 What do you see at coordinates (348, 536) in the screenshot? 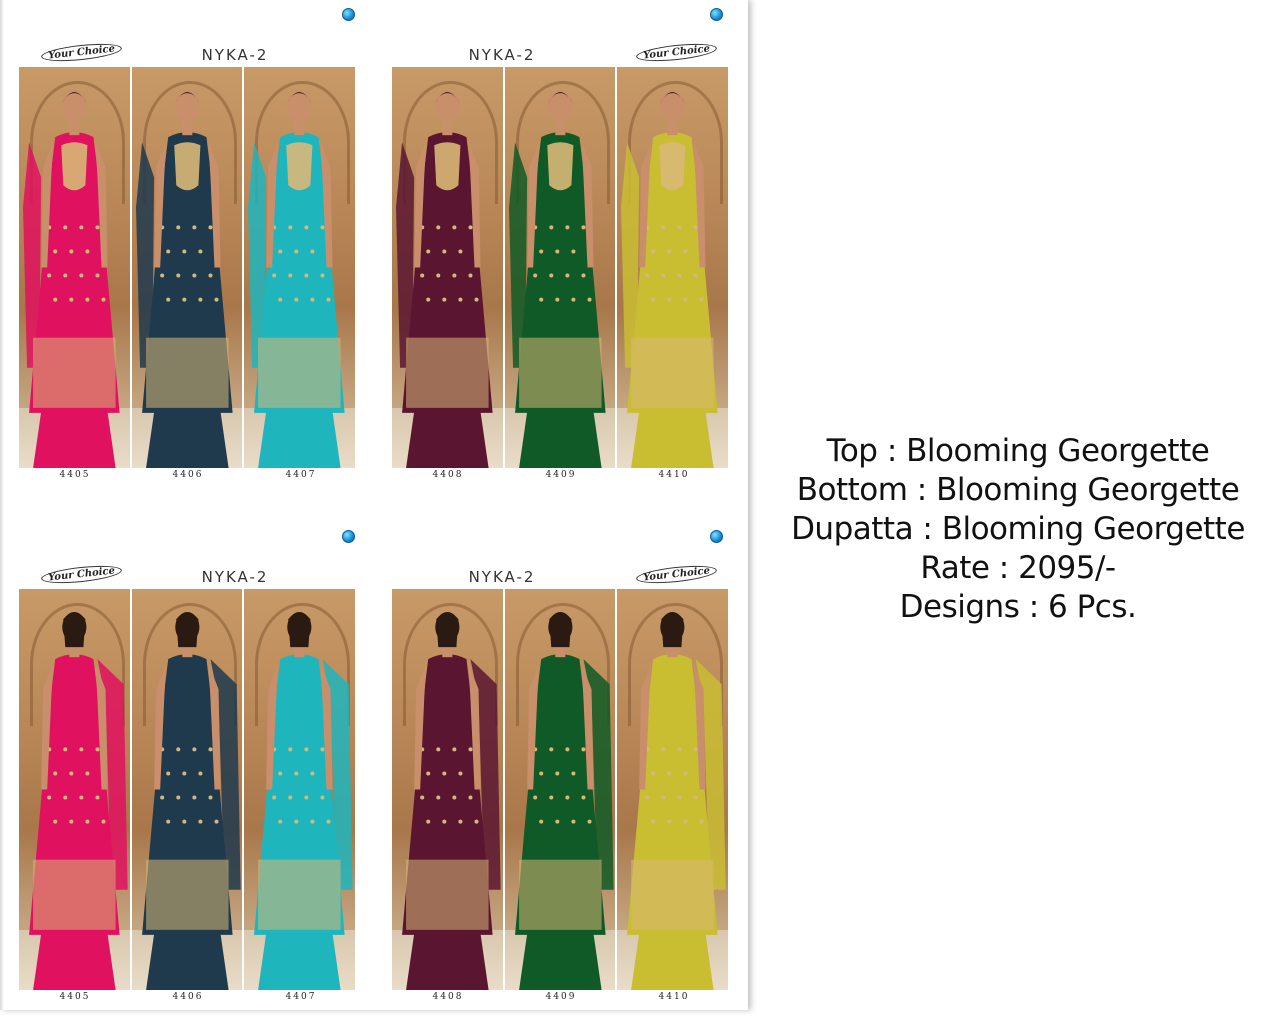
I see `brand-dot-icon` at bounding box center [348, 536].